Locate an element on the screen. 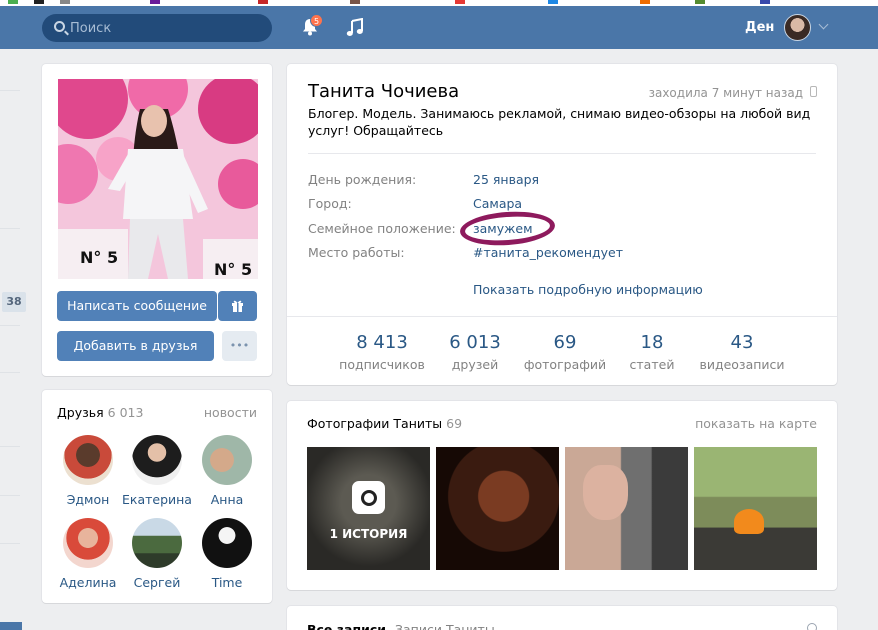 This screenshot has width=878, height=630. friend-name: Анна is located at coordinates (227, 499).